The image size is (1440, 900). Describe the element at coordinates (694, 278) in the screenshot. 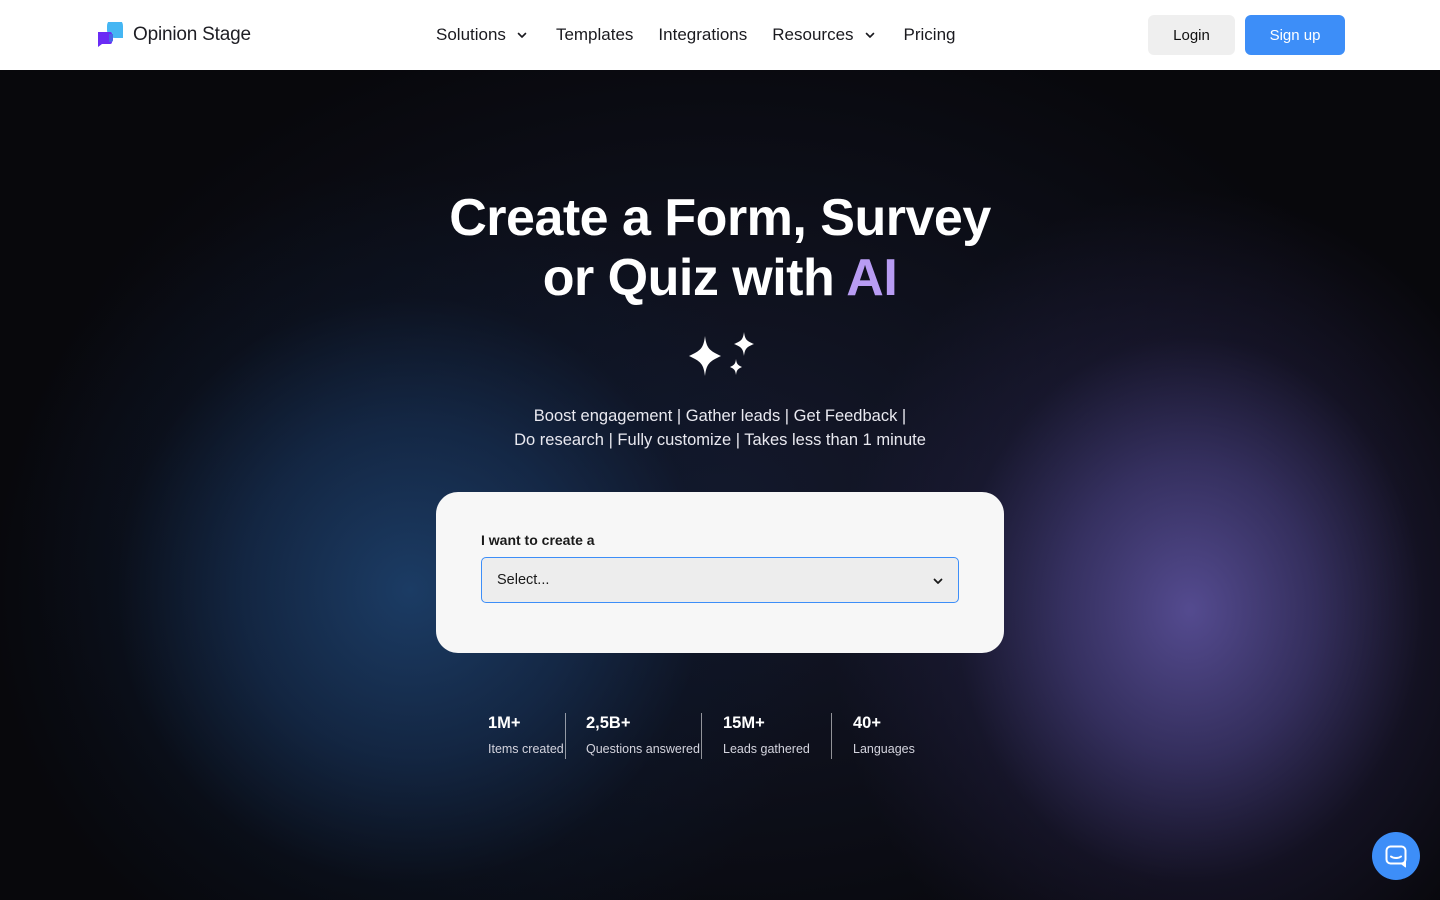

I see `hero-title-line2: or Quiz with` at that location.